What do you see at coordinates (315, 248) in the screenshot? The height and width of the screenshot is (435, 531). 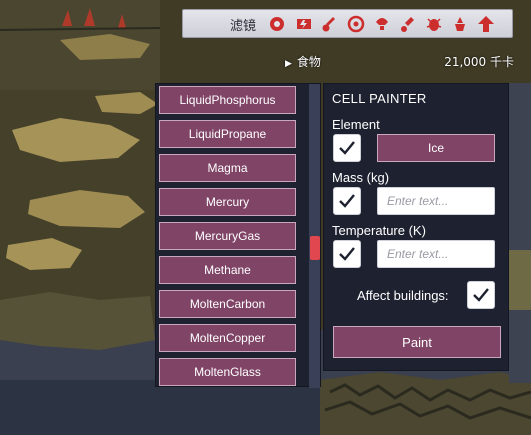 I see `scrollbar-thumb` at bounding box center [315, 248].